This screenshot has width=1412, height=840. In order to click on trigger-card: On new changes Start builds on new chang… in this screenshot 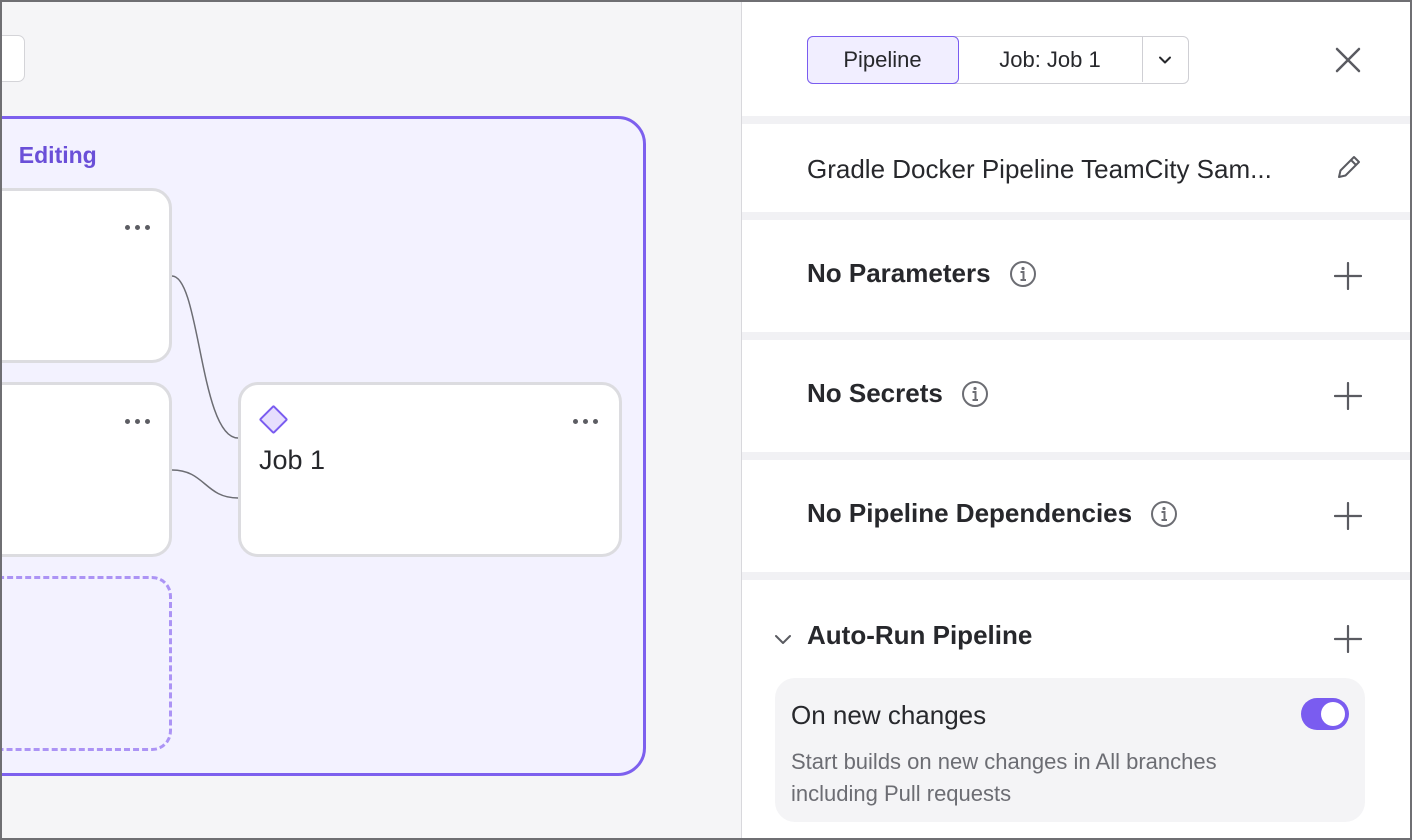, I will do `click(1070, 750)`.